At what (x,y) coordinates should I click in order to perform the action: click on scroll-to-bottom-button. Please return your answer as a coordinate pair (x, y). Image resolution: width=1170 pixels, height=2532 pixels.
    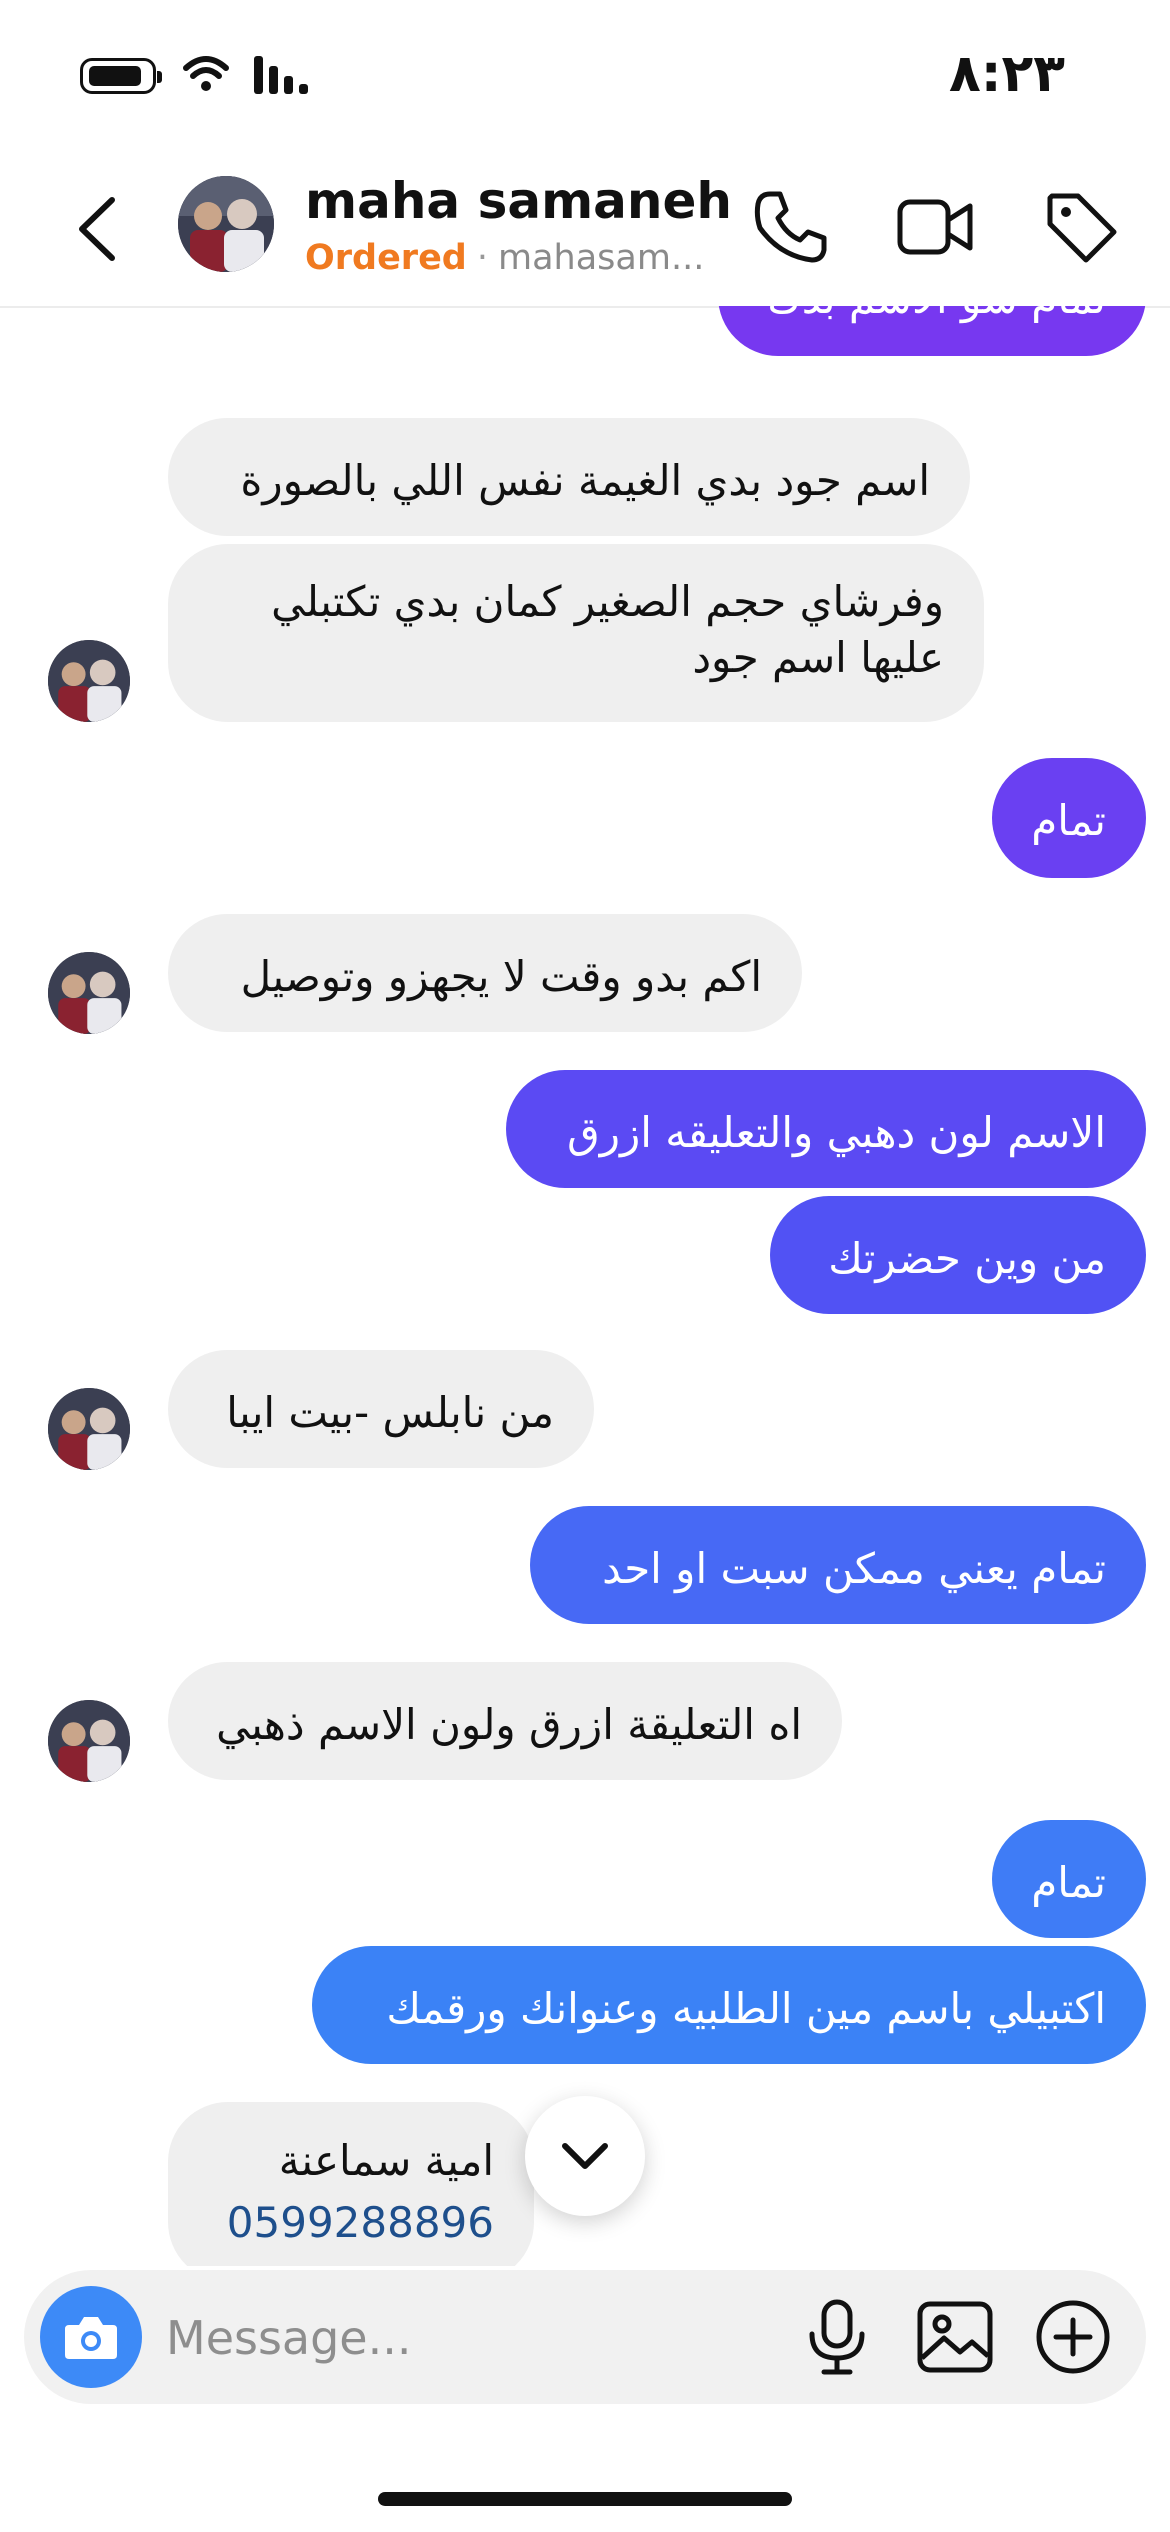
    Looking at the image, I should click on (585, 2156).